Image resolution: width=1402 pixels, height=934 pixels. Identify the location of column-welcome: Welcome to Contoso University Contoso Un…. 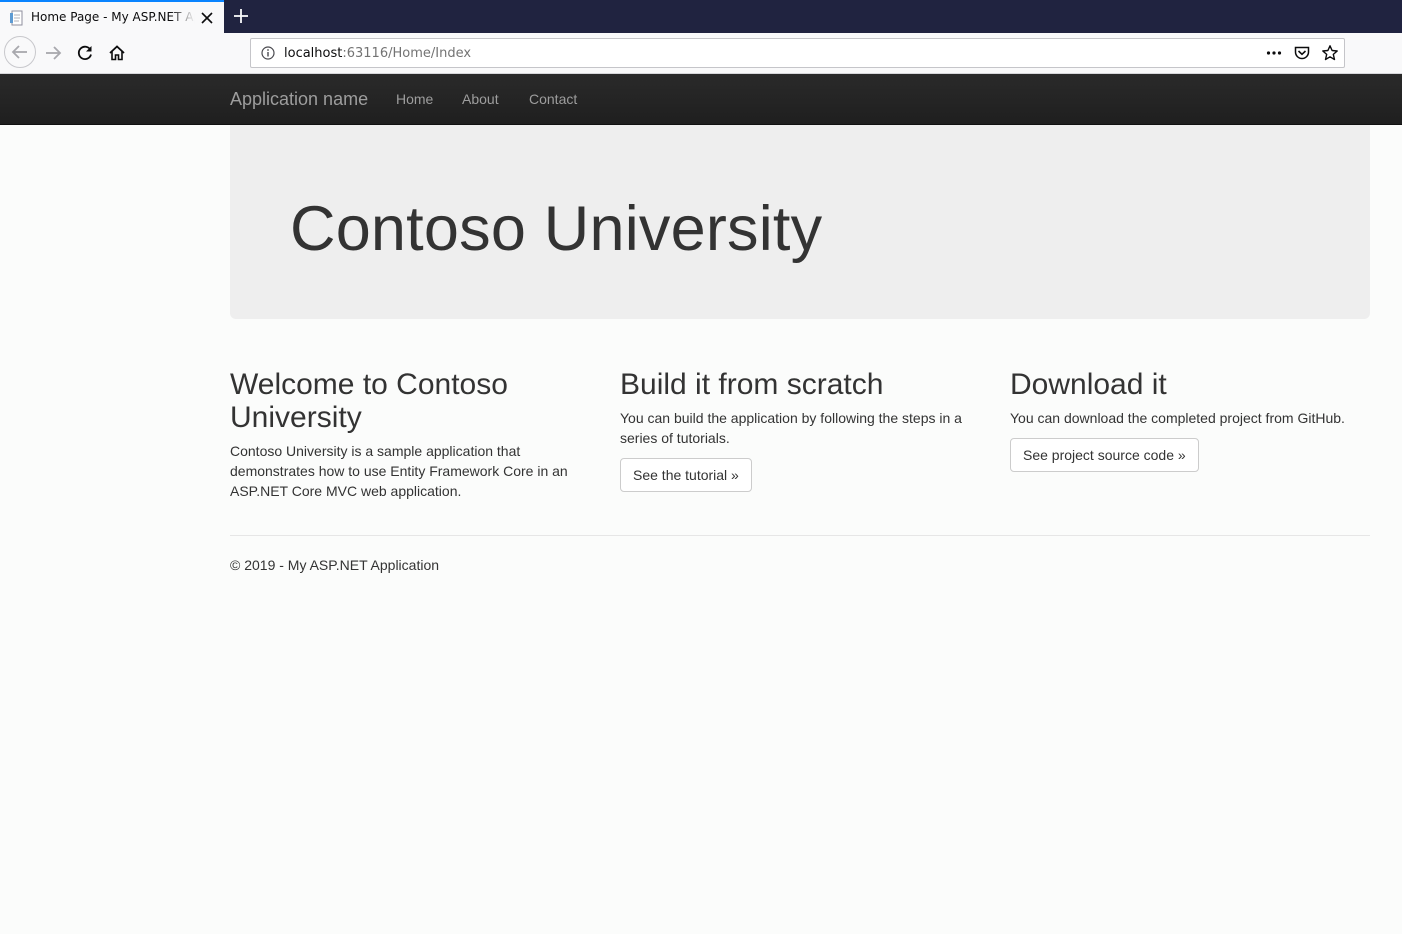
(410, 434).